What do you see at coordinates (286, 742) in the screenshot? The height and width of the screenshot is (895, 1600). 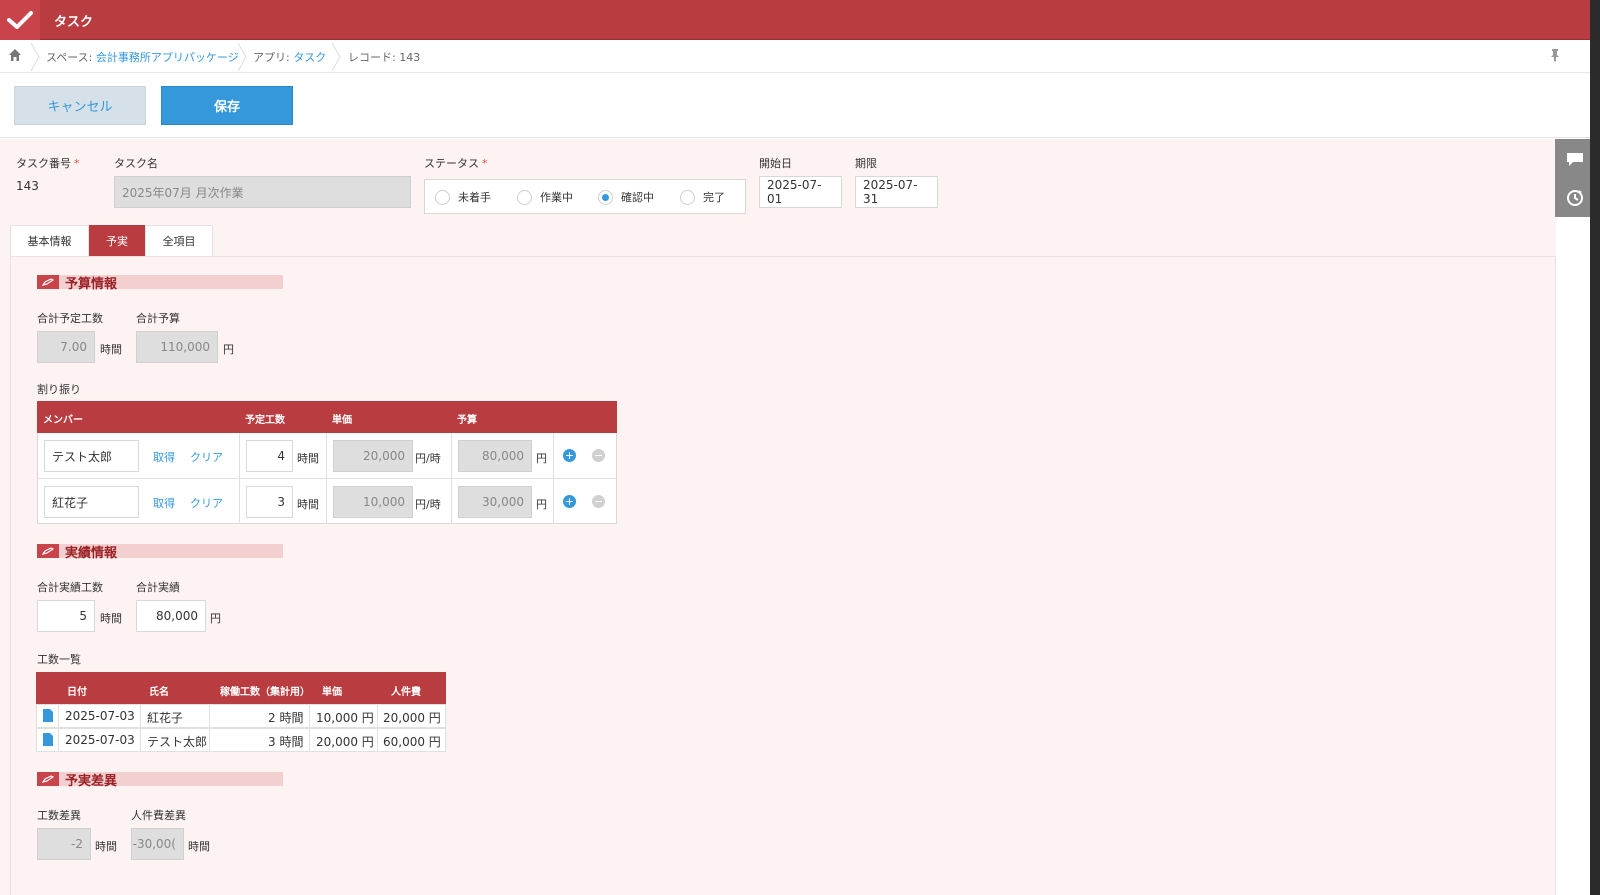 I see `row-hours: 3 時間` at bounding box center [286, 742].